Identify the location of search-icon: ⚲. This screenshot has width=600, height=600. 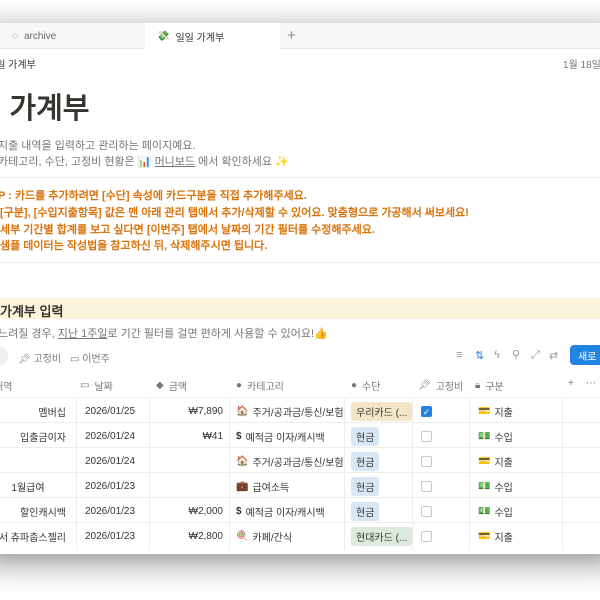
(516, 354).